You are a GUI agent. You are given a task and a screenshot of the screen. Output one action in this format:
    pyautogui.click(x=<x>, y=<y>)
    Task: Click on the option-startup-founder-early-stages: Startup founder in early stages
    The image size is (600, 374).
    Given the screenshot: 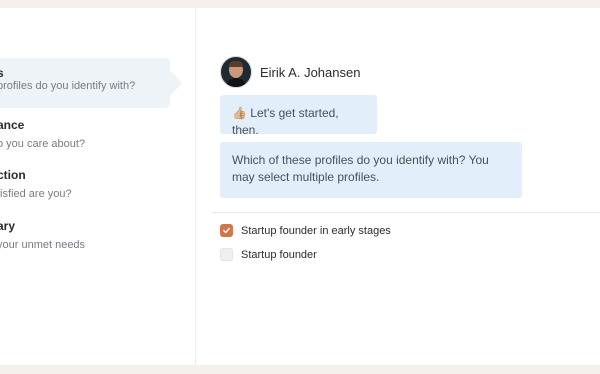 What is the action you would take?
    pyautogui.click(x=305, y=230)
    